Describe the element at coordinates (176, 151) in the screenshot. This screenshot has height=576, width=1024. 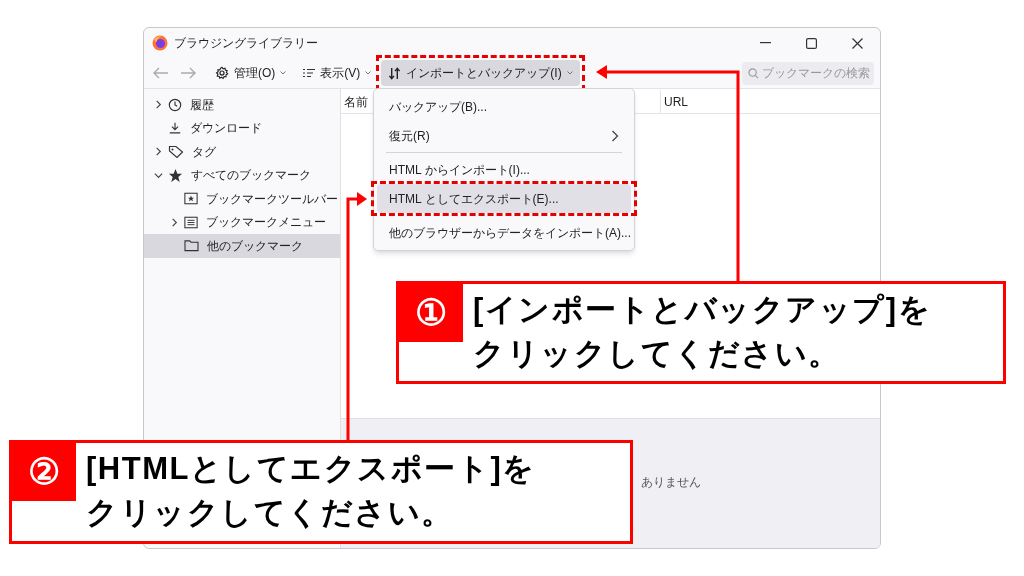
I see `tag-icon` at that location.